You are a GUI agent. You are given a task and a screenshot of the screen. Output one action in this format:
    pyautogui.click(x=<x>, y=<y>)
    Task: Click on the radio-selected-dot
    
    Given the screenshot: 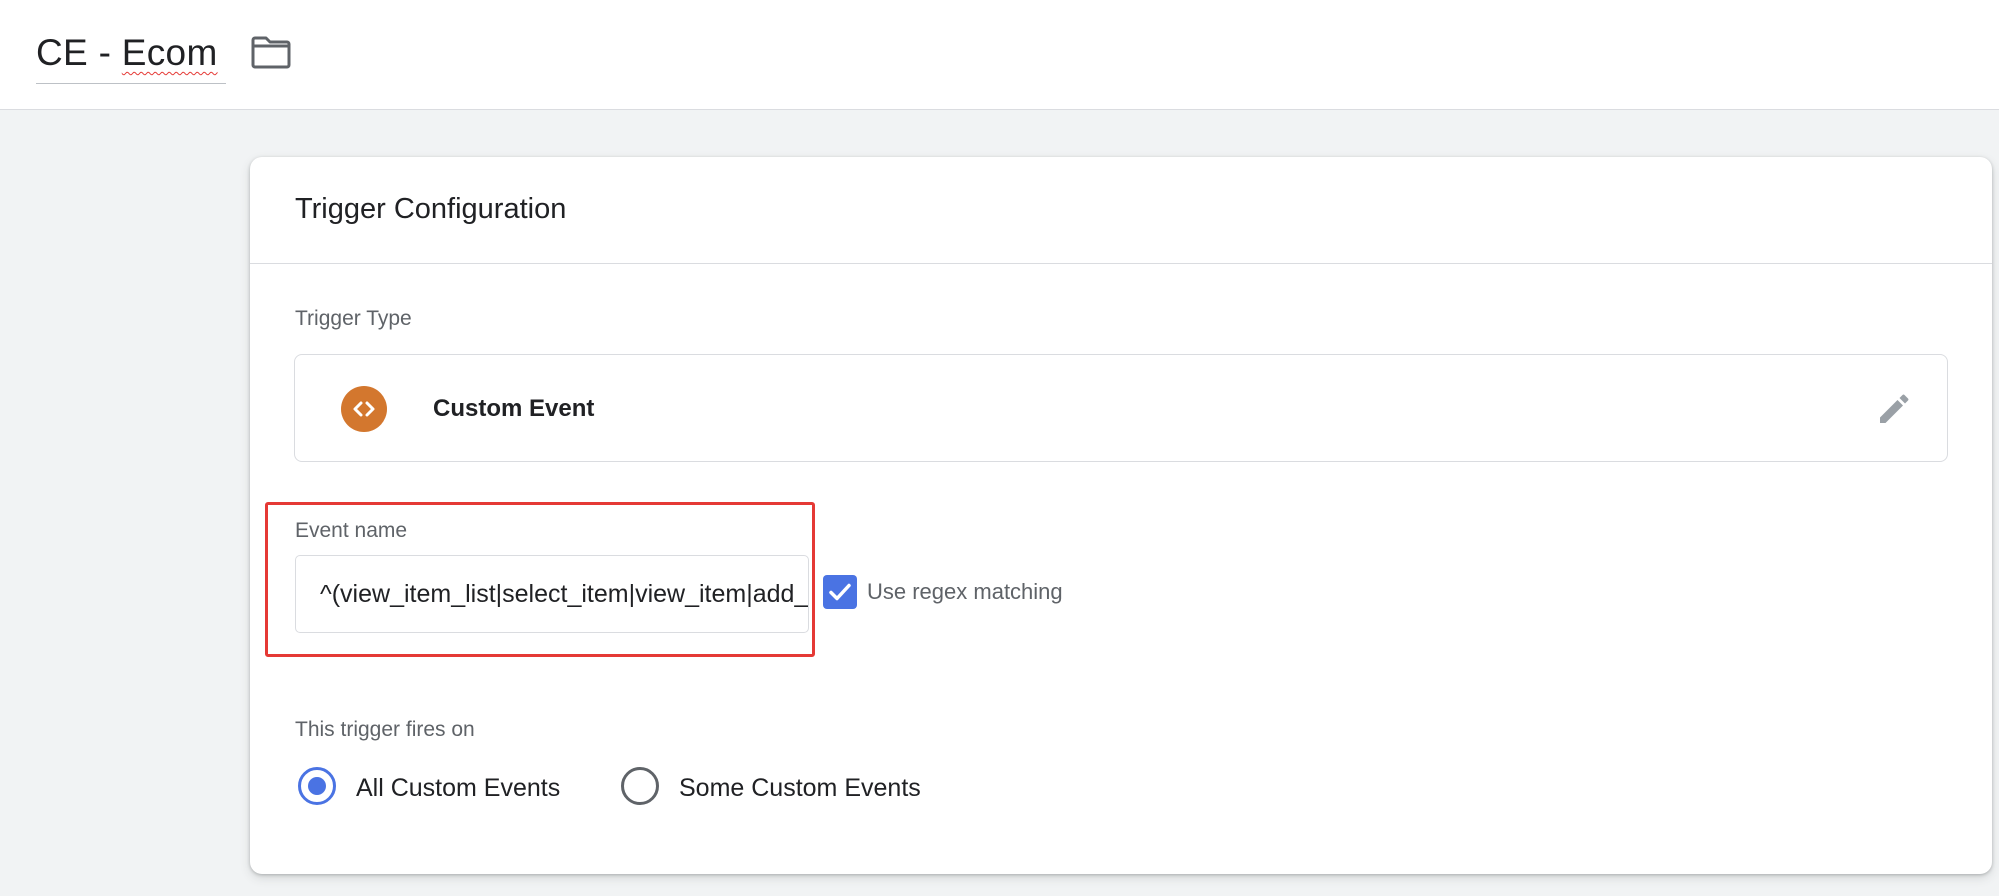 What is the action you would take?
    pyautogui.click(x=317, y=786)
    